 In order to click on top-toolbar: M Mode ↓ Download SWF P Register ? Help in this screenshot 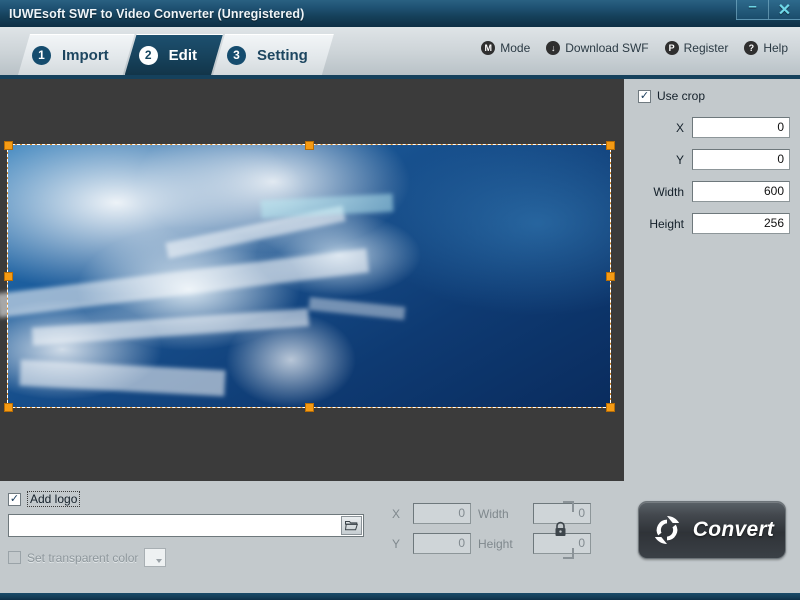, I will do `click(634, 48)`.